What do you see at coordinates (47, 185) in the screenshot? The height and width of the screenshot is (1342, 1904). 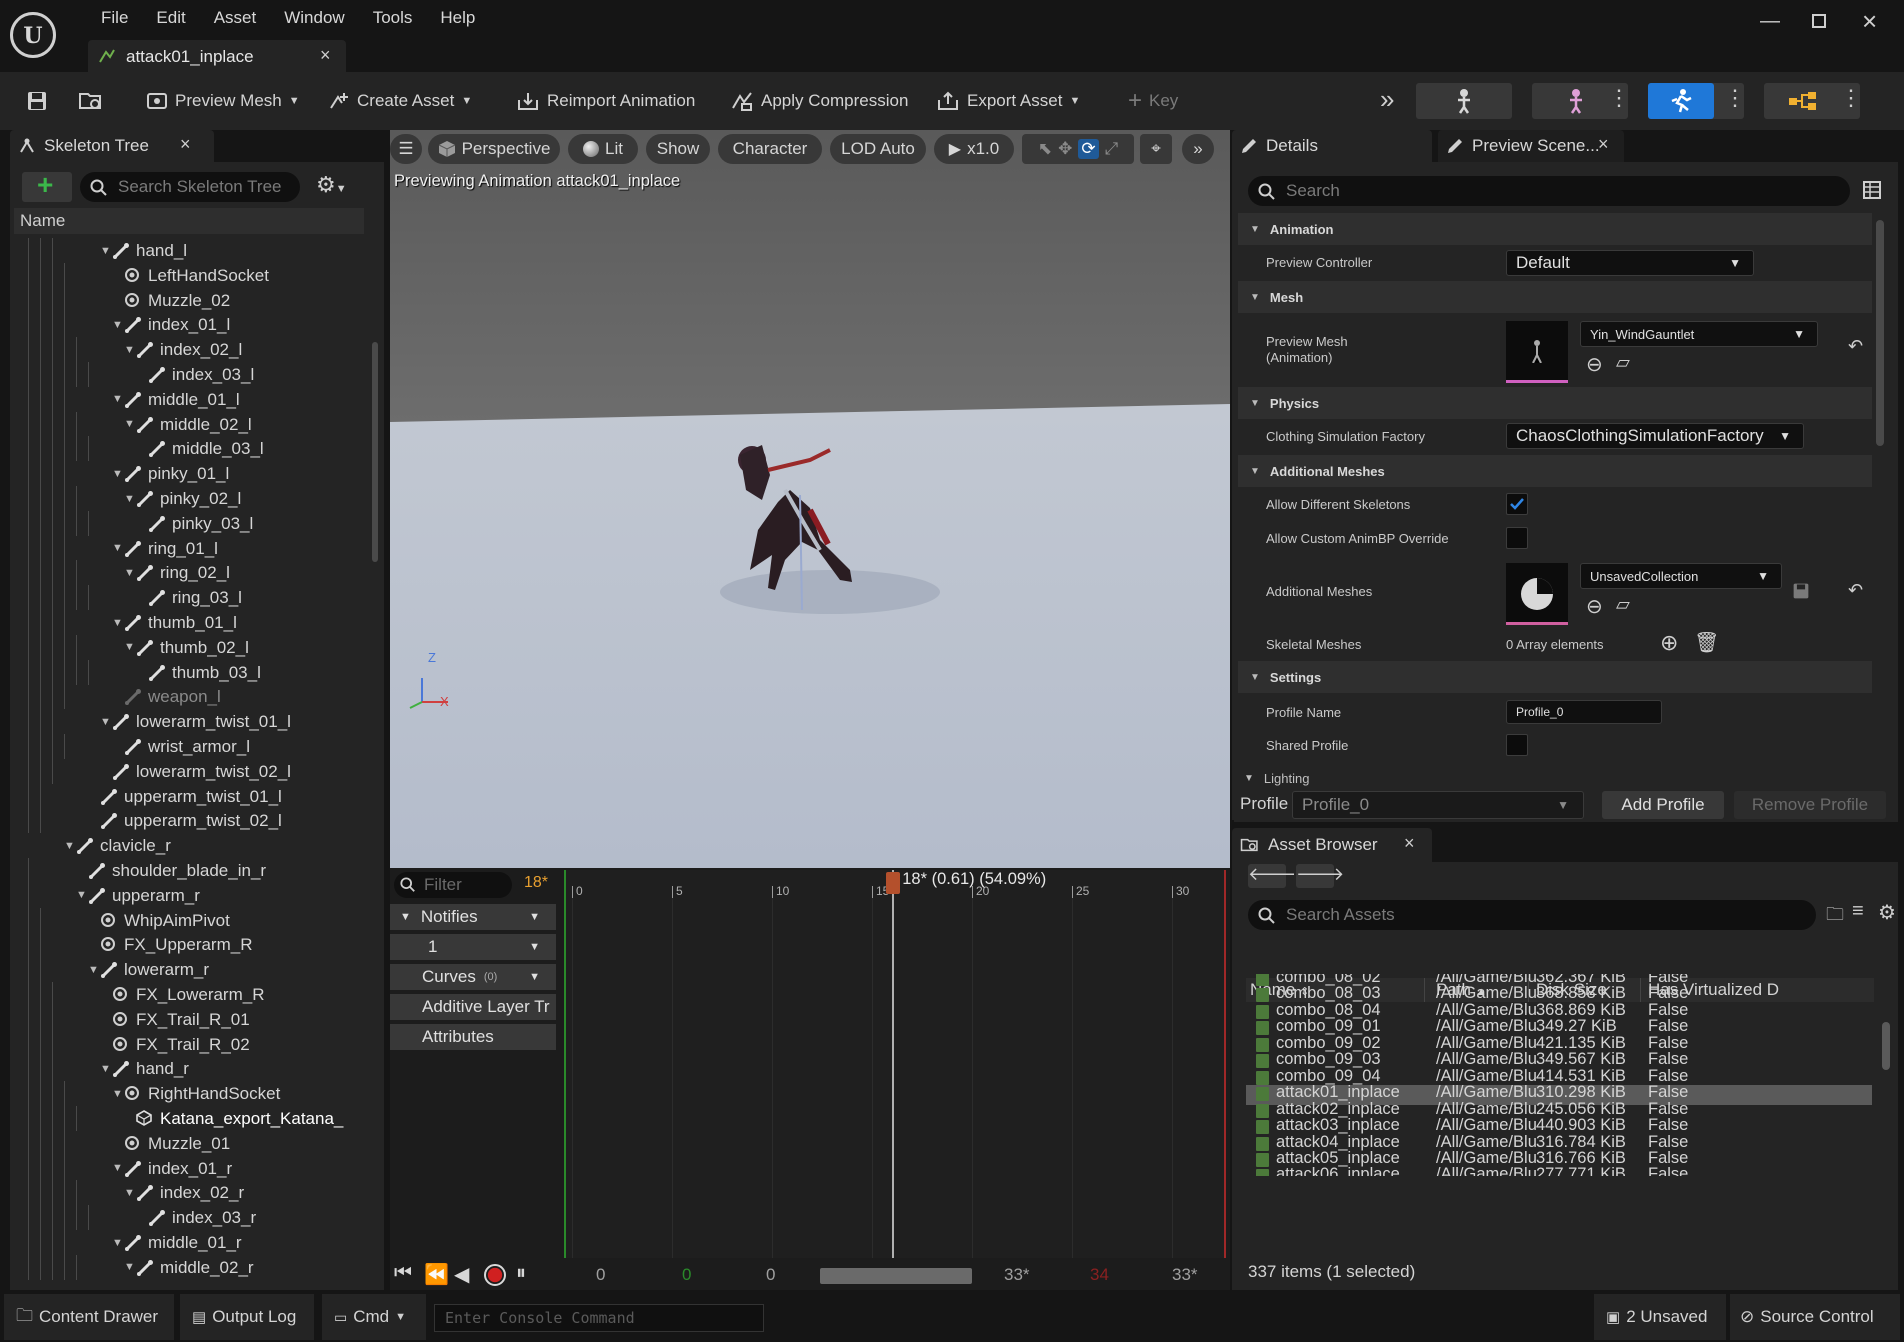 I see `add-button: +` at bounding box center [47, 185].